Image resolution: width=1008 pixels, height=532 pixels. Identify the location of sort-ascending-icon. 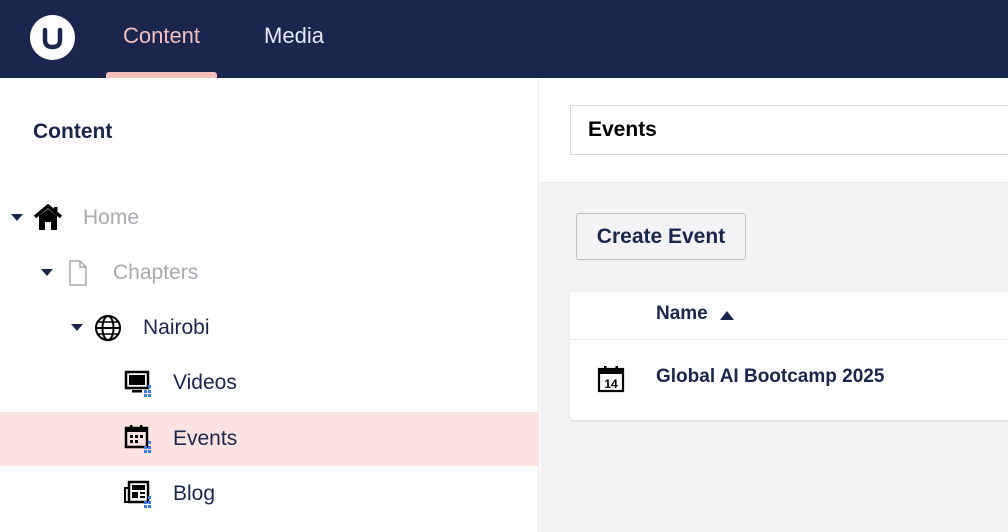
(727, 315).